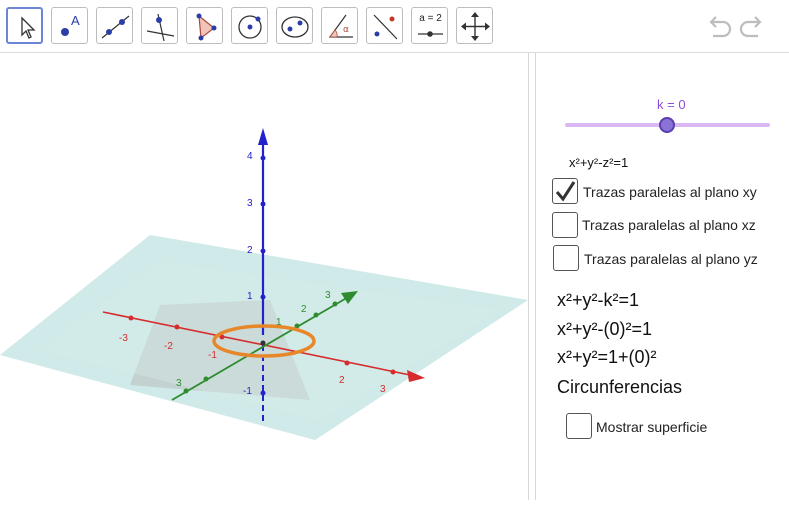  I want to click on z-axis-arrow, so click(263, 136).